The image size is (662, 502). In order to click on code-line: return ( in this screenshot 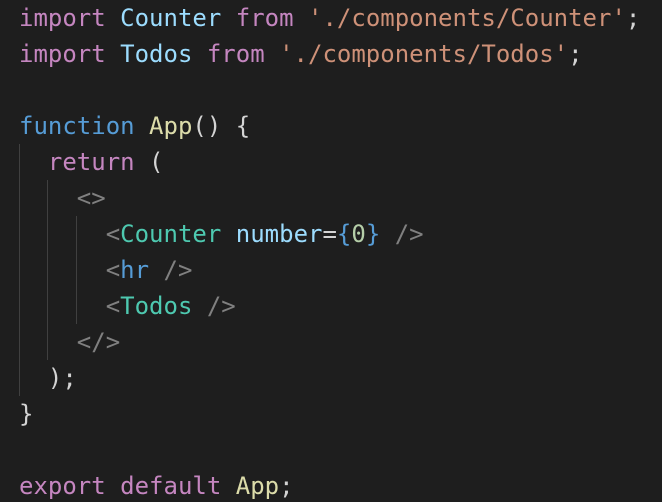, I will do `click(329, 162)`.